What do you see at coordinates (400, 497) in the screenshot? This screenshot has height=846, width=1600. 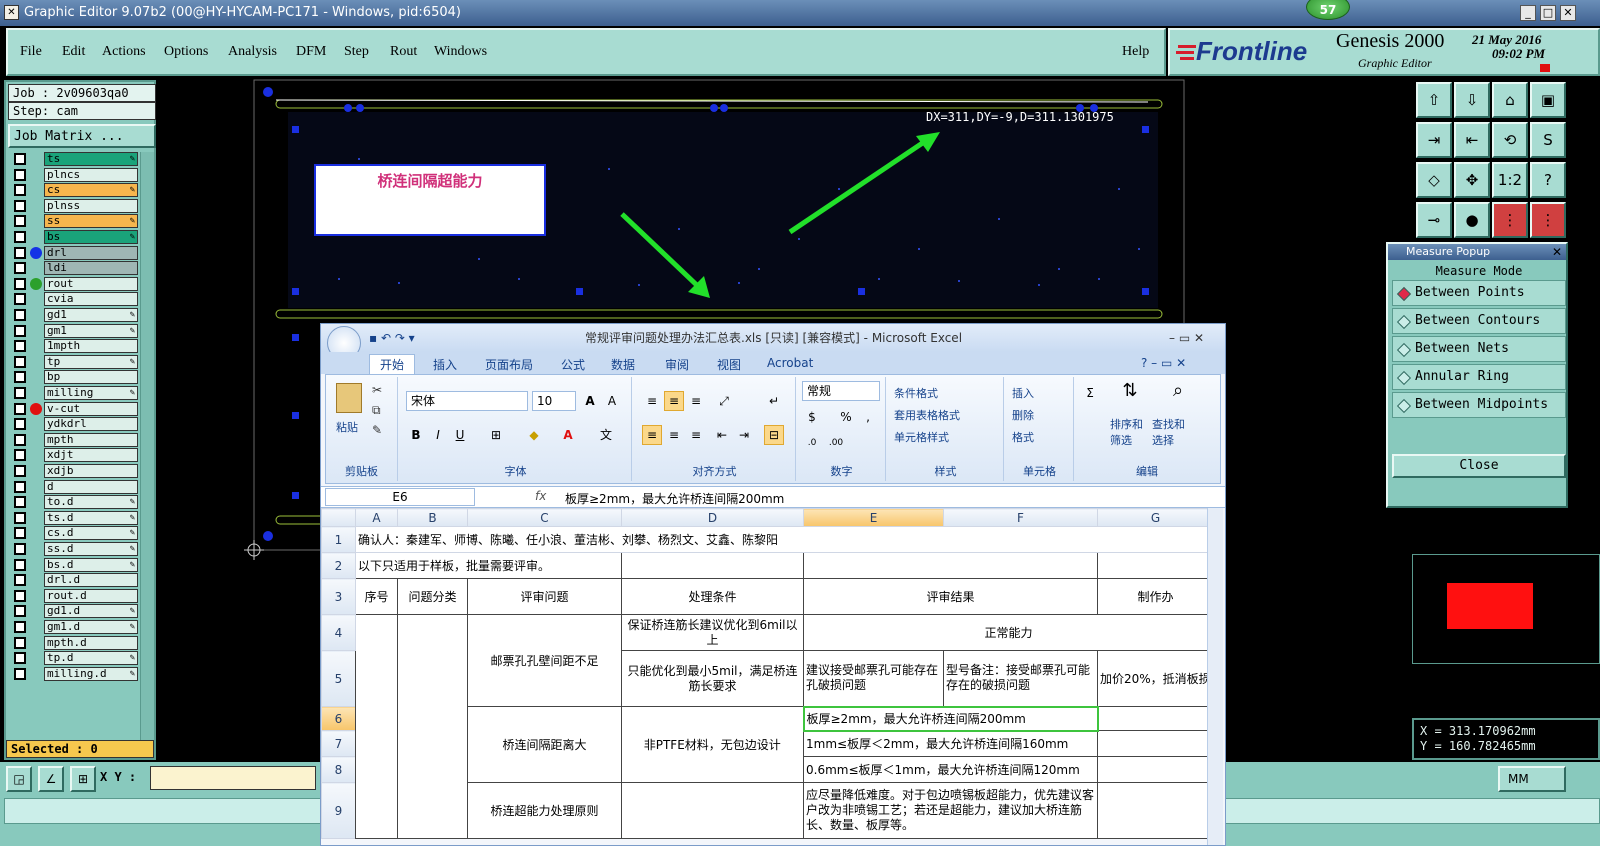 I see `name-box: E6` at bounding box center [400, 497].